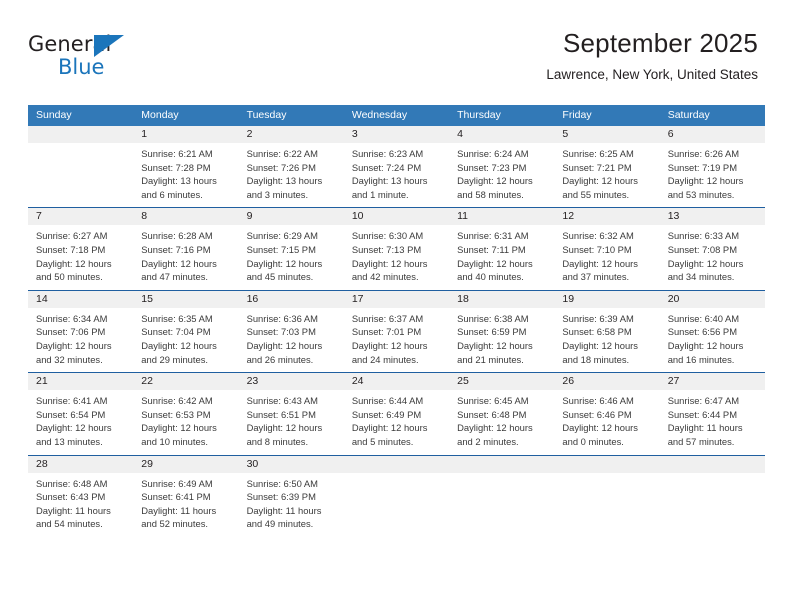 The width and height of the screenshot is (792, 612). Describe the element at coordinates (387, 318) in the screenshot. I see `sunrise-text: Sunrise: 6:37 AM` at that location.